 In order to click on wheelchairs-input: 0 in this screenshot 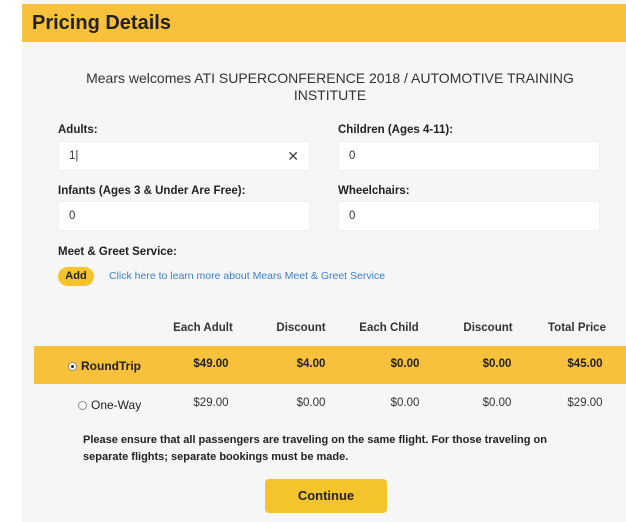, I will do `click(469, 216)`.